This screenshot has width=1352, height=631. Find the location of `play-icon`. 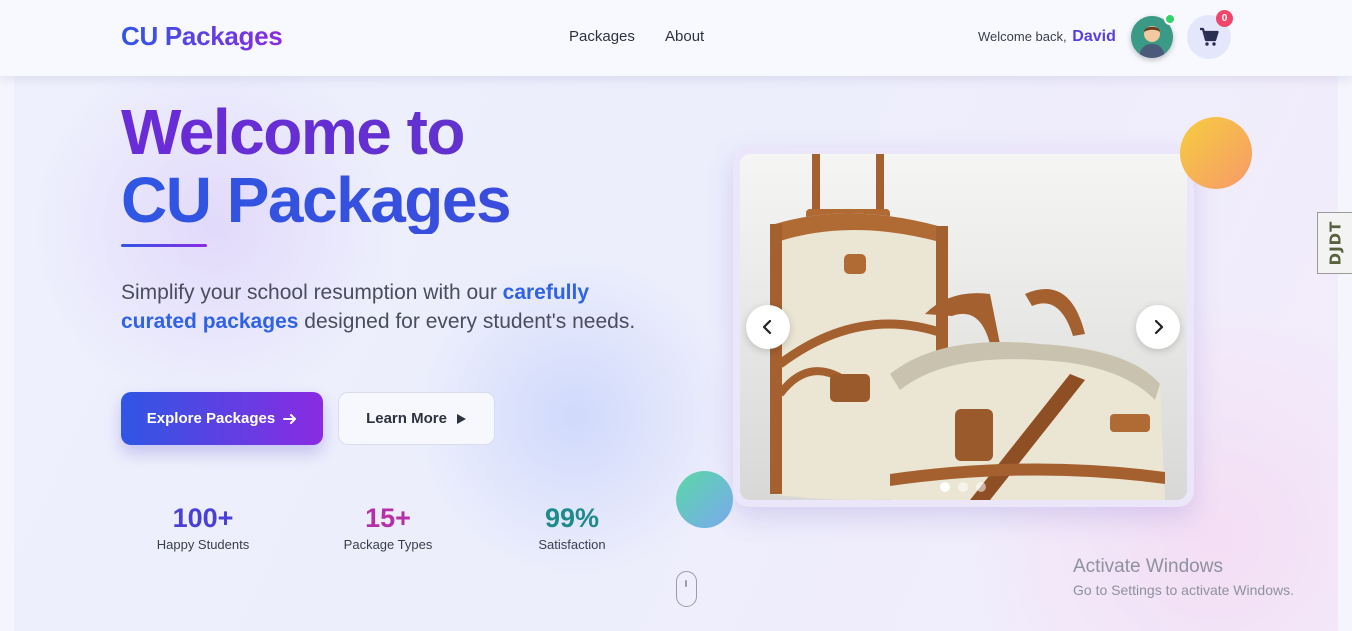

play-icon is located at coordinates (461, 418).